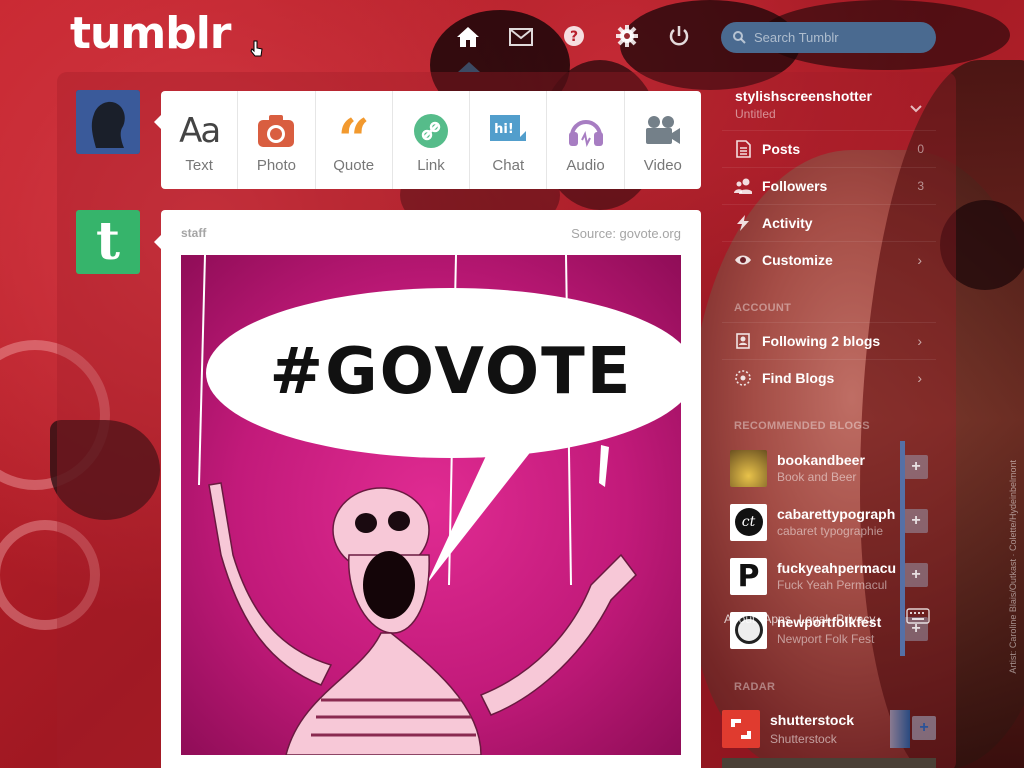 This screenshot has width=1024, height=768. What do you see at coordinates (108, 122) in the screenshot?
I see `user-avatar` at bounding box center [108, 122].